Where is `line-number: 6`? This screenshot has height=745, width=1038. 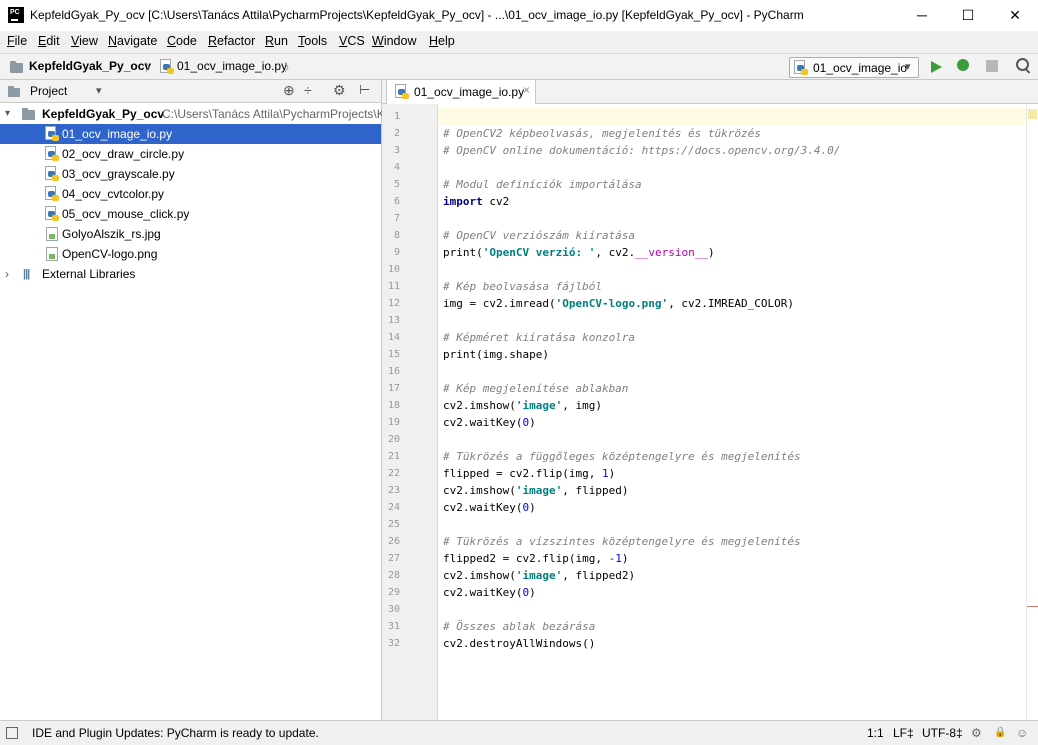 line-number: 6 is located at coordinates (396, 201).